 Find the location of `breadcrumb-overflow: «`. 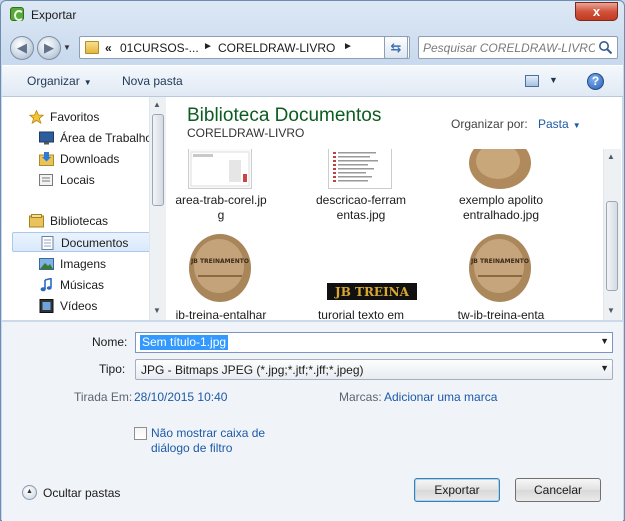

breadcrumb-overflow: « is located at coordinates (108, 48).